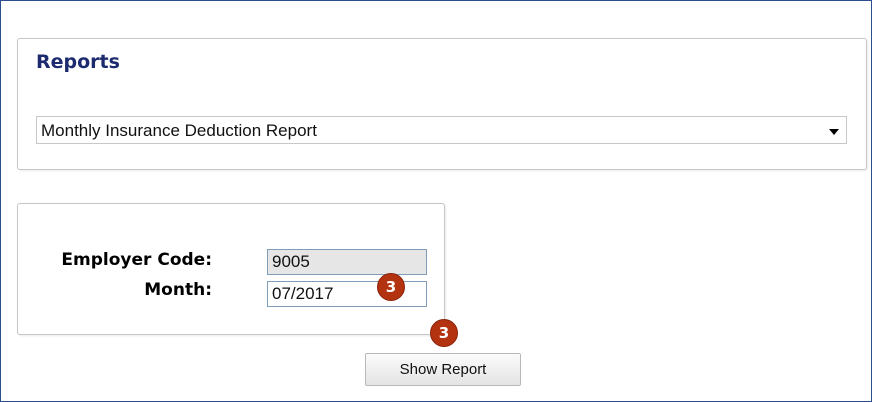  What do you see at coordinates (136, 260) in the screenshot?
I see `employer-code-label: Employer Code:` at bounding box center [136, 260].